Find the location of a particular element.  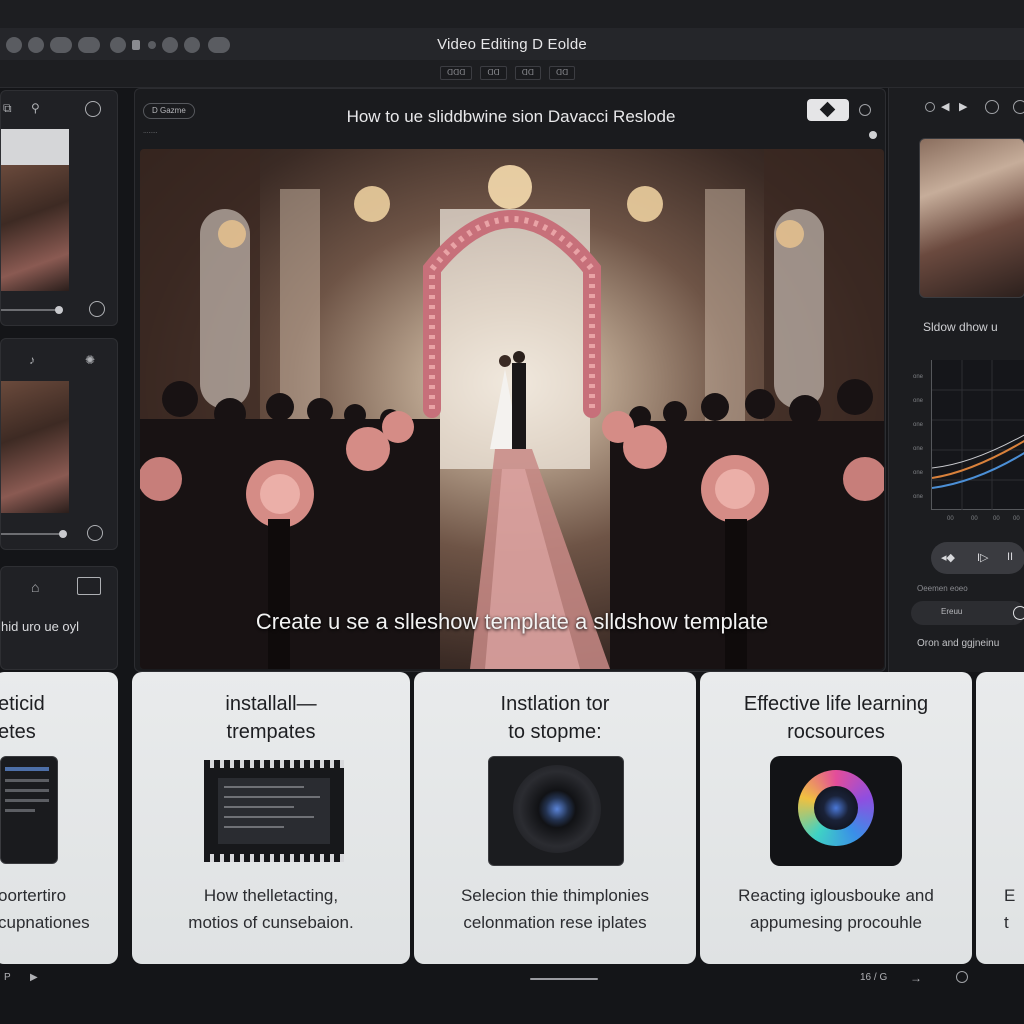

left-panel: ⧉ ⚲ ♪ ✺ ⌂ hid uro ue oyl is located at coordinates (61, 380).